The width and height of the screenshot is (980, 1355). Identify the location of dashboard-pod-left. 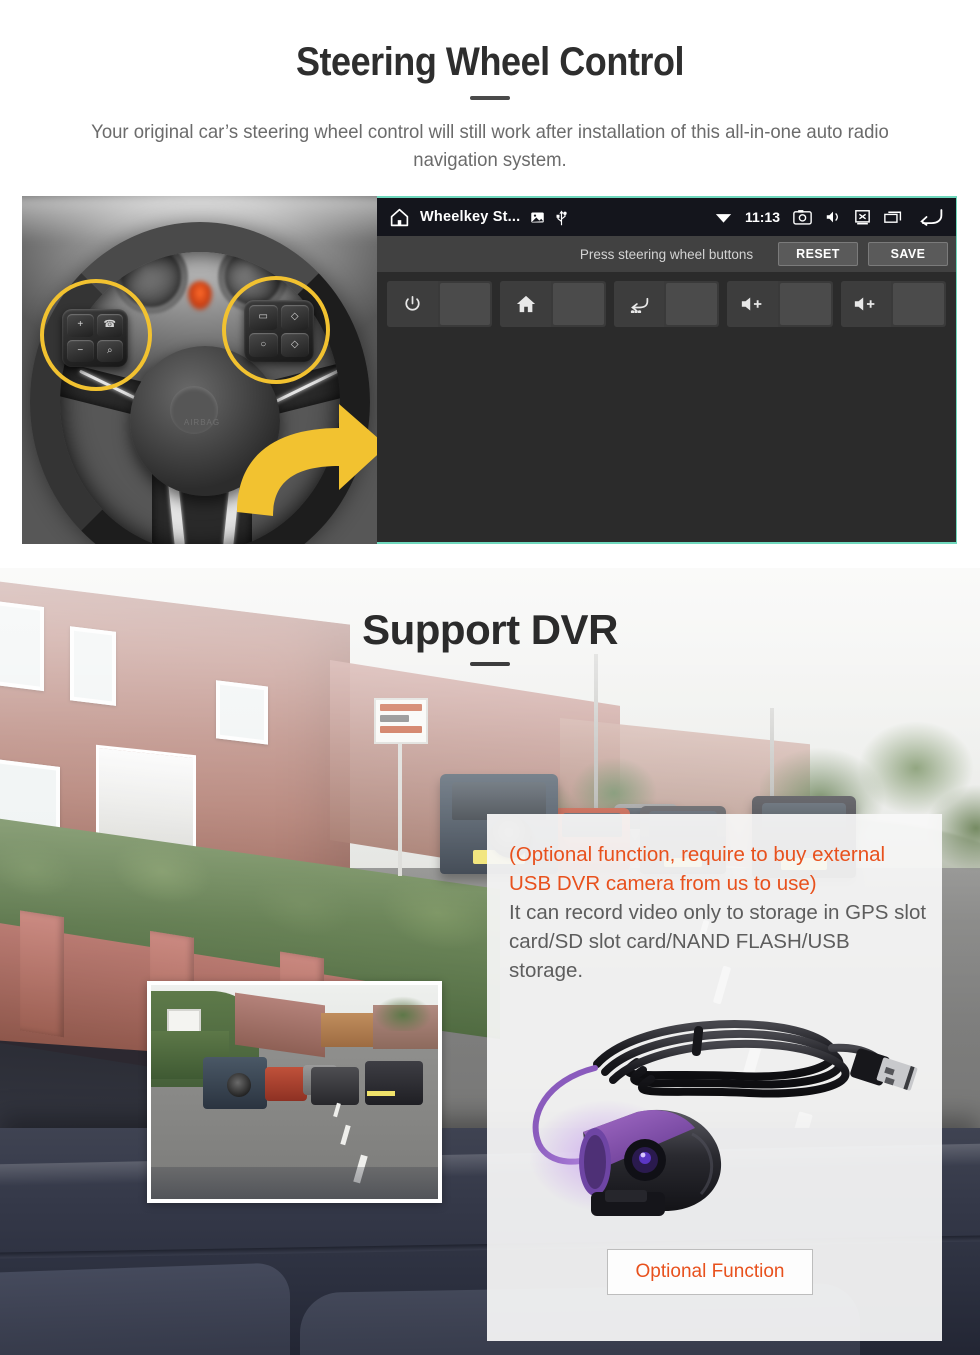
(145, 1308).